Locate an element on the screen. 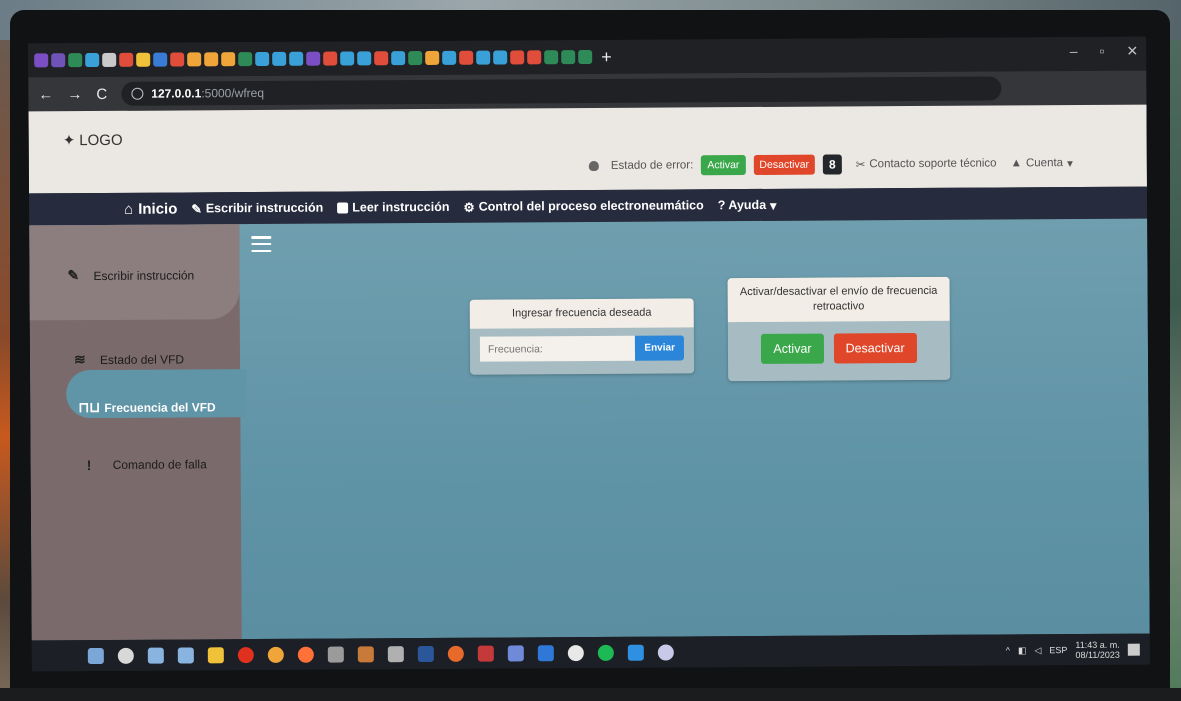  mail-icon is located at coordinates (545, 652).